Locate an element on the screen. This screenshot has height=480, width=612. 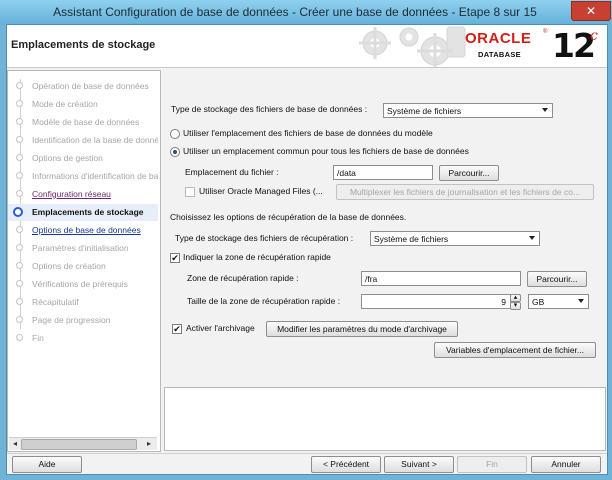
back-button: < Précédent is located at coordinates (346, 464).